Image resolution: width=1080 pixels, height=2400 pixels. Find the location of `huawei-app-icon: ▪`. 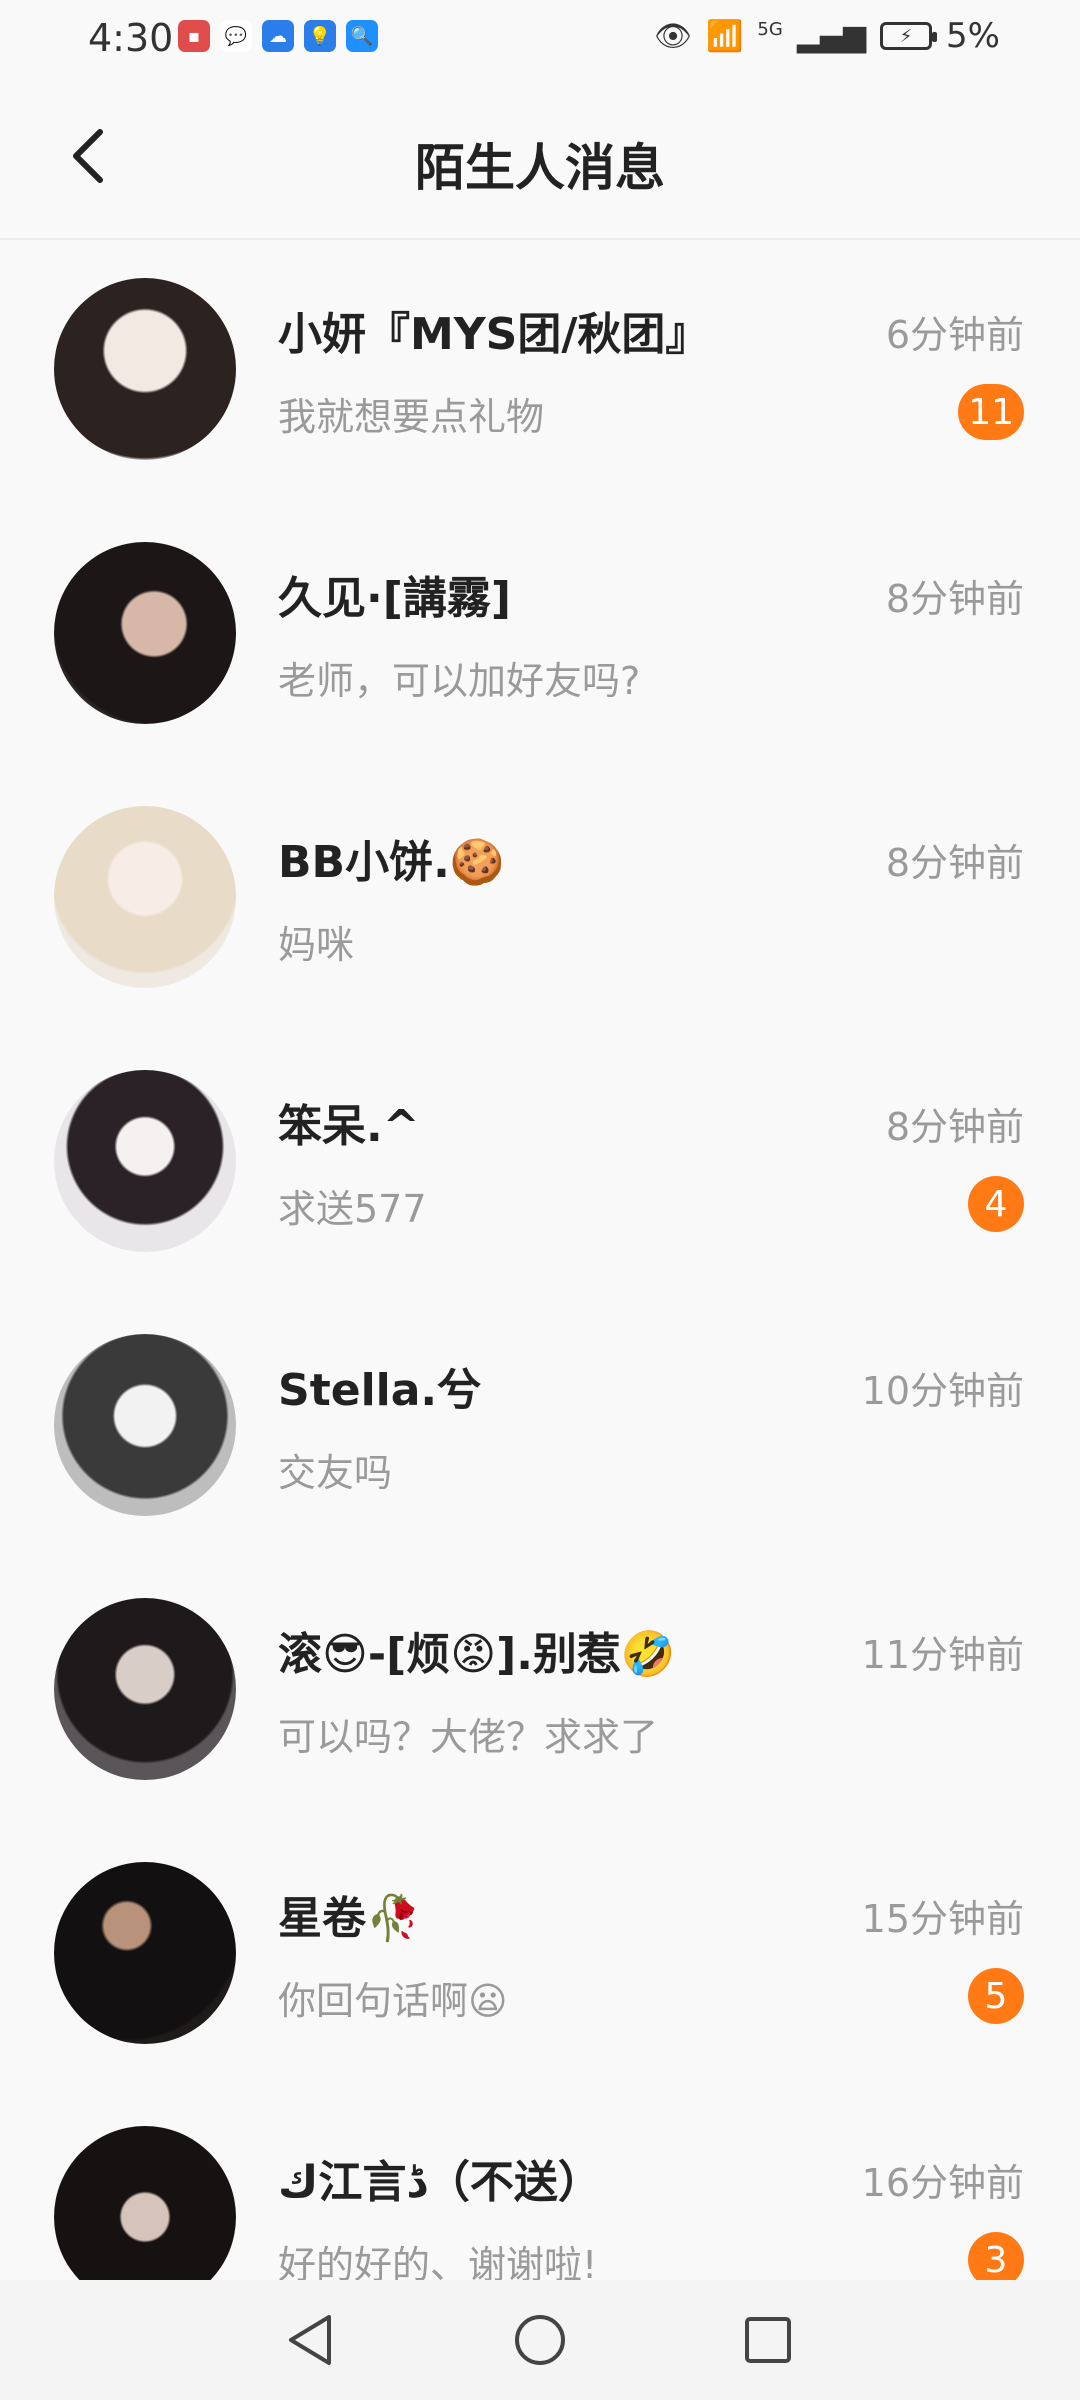

huawei-app-icon: ▪ is located at coordinates (194, 36).